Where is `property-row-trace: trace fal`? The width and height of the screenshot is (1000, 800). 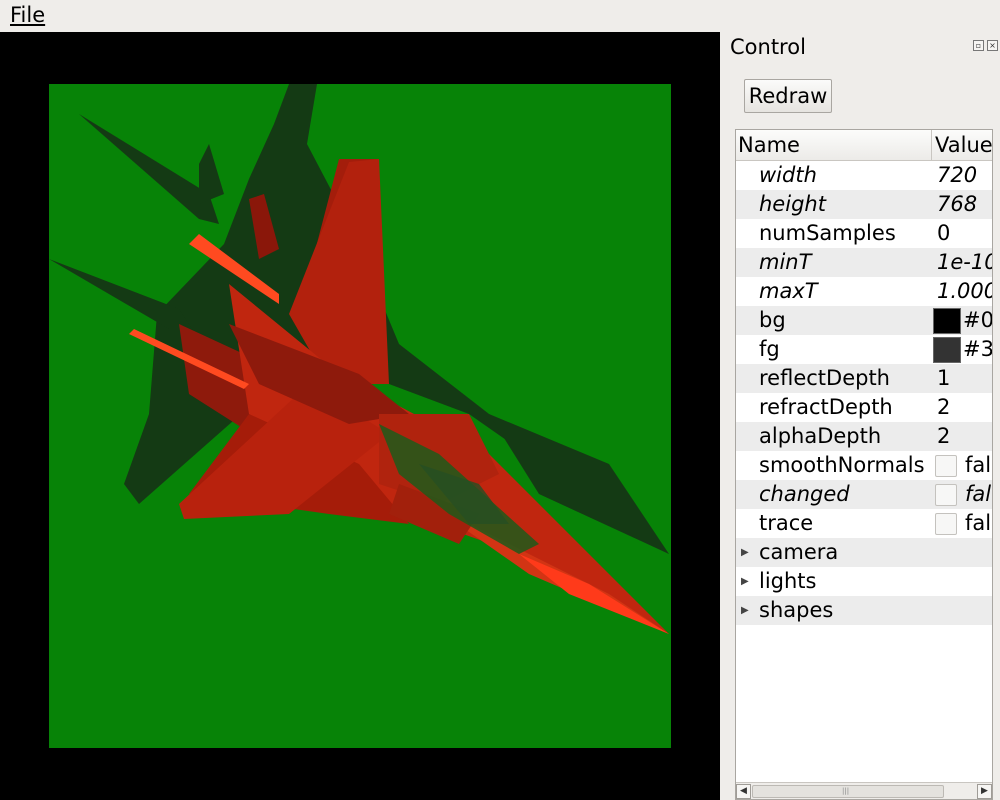 property-row-trace: trace fal is located at coordinates (864, 523).